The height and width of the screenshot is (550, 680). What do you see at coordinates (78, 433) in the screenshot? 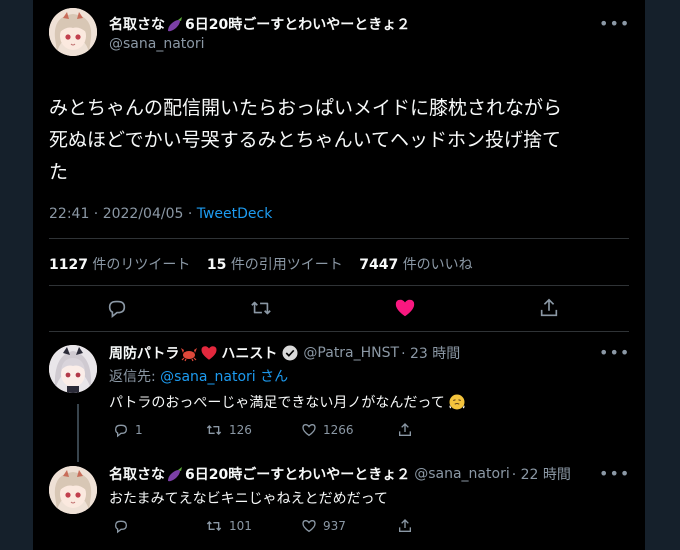
I see `thread-line` at bounding box center [78, 433].